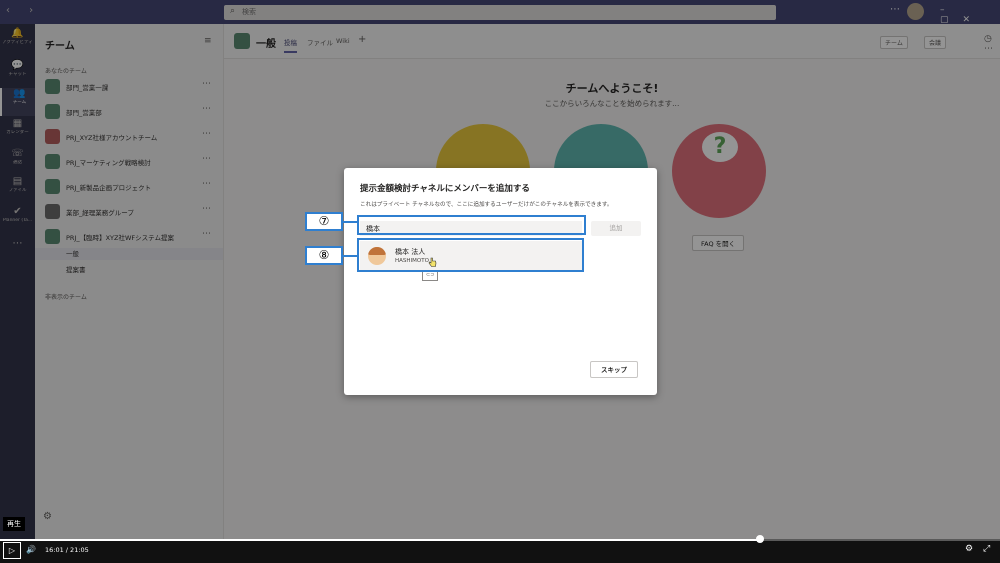  What do you see at coordinates (445, 189) in the screenshot?
I see `dialog-title: 提示金額検討チャネルにメンバーを追加する` at bounding box center [445, 189].